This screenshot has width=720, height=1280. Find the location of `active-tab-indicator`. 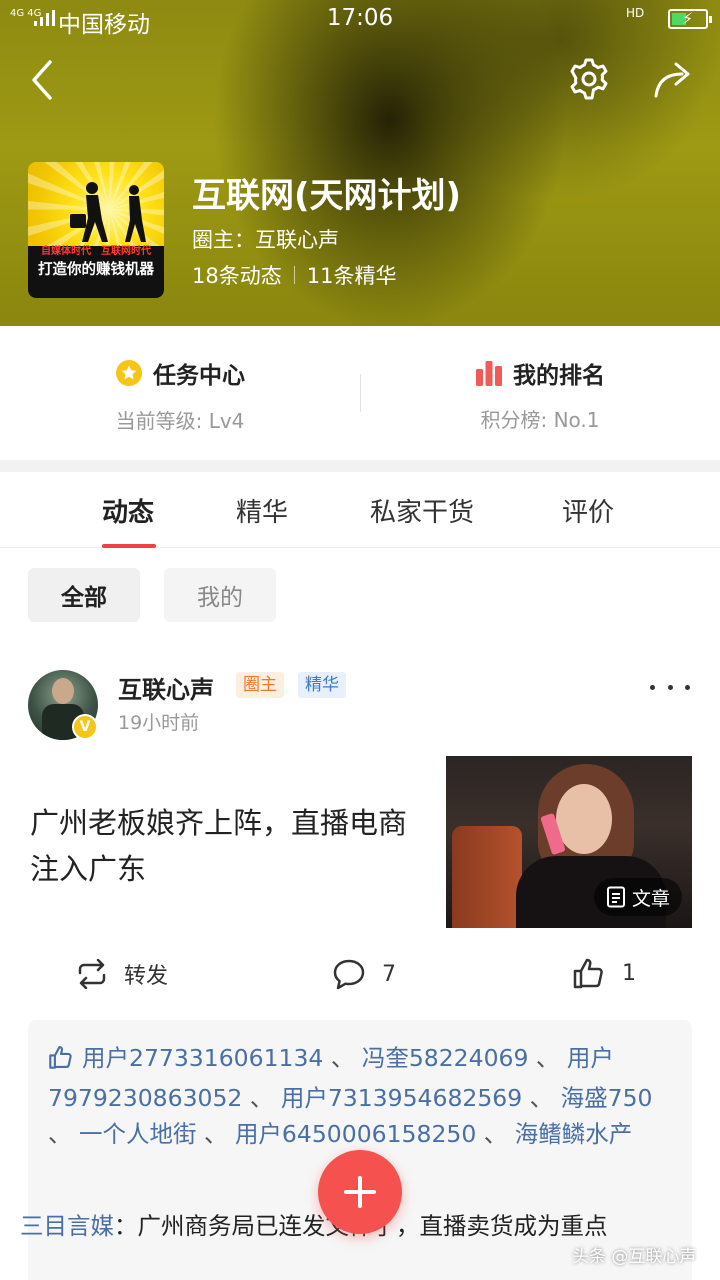

active-tab-indicator is located at coordinates (129, 546).